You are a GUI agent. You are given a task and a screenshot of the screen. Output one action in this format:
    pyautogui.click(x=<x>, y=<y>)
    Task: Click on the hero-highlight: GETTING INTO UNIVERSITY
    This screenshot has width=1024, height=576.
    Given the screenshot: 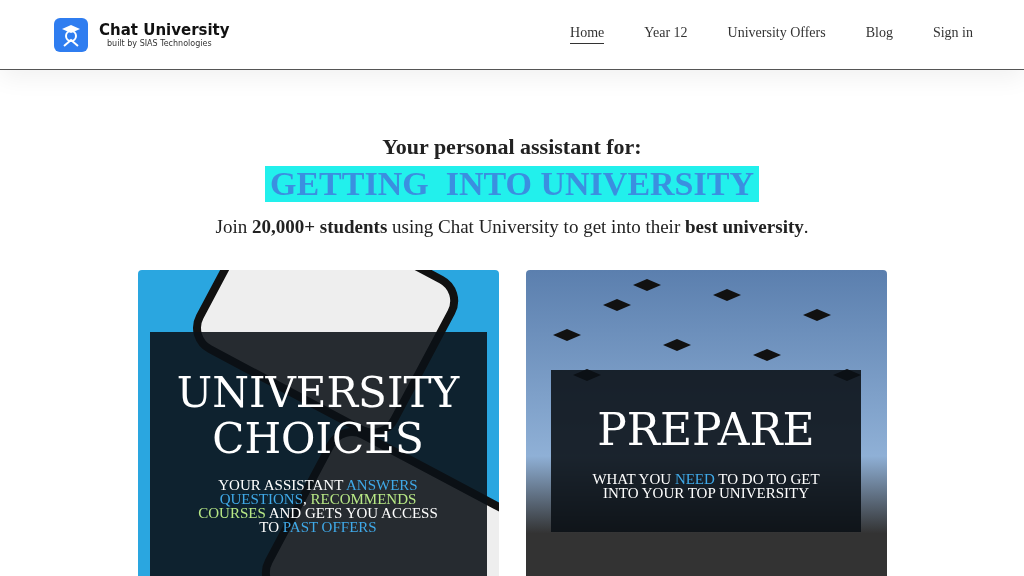 What is the action you would take?
    pyautogui.click(x=512, y=184)
    